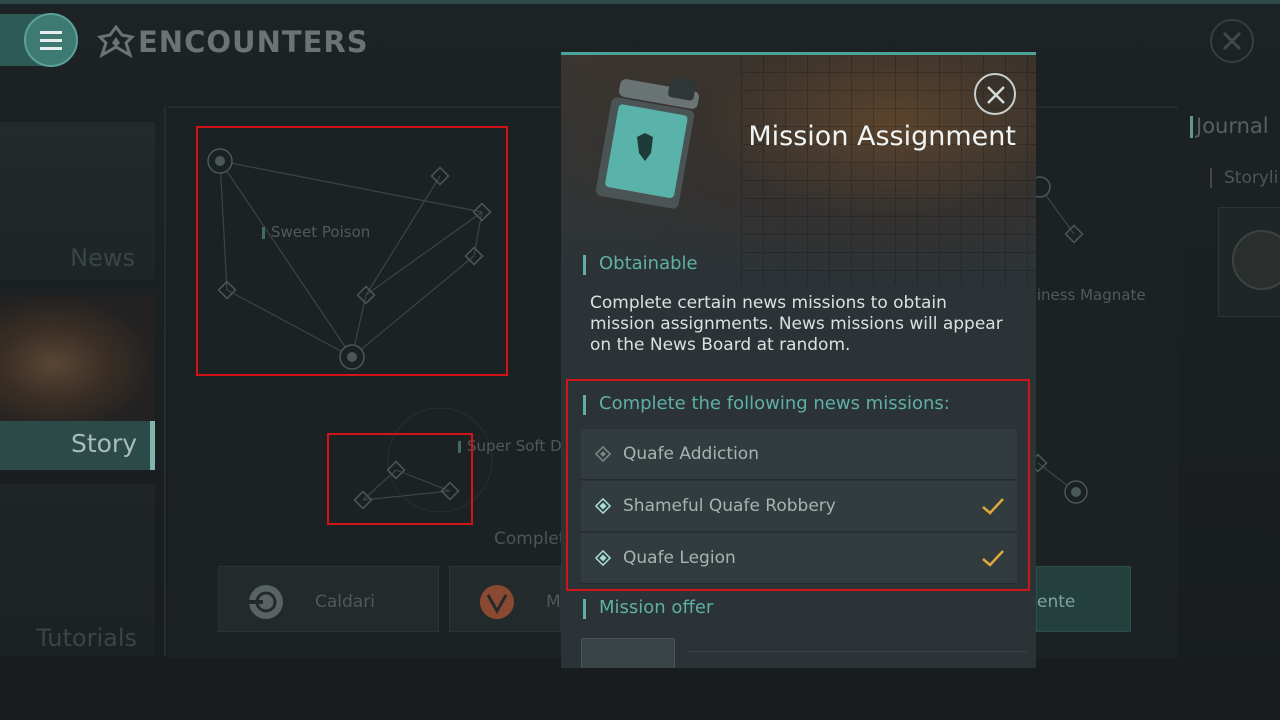 The height and width of the screenshot is (720, 1280). Describe the element at coordinates (1232, 126) in the screenshot. I see `journal-title: Journal` at that location.